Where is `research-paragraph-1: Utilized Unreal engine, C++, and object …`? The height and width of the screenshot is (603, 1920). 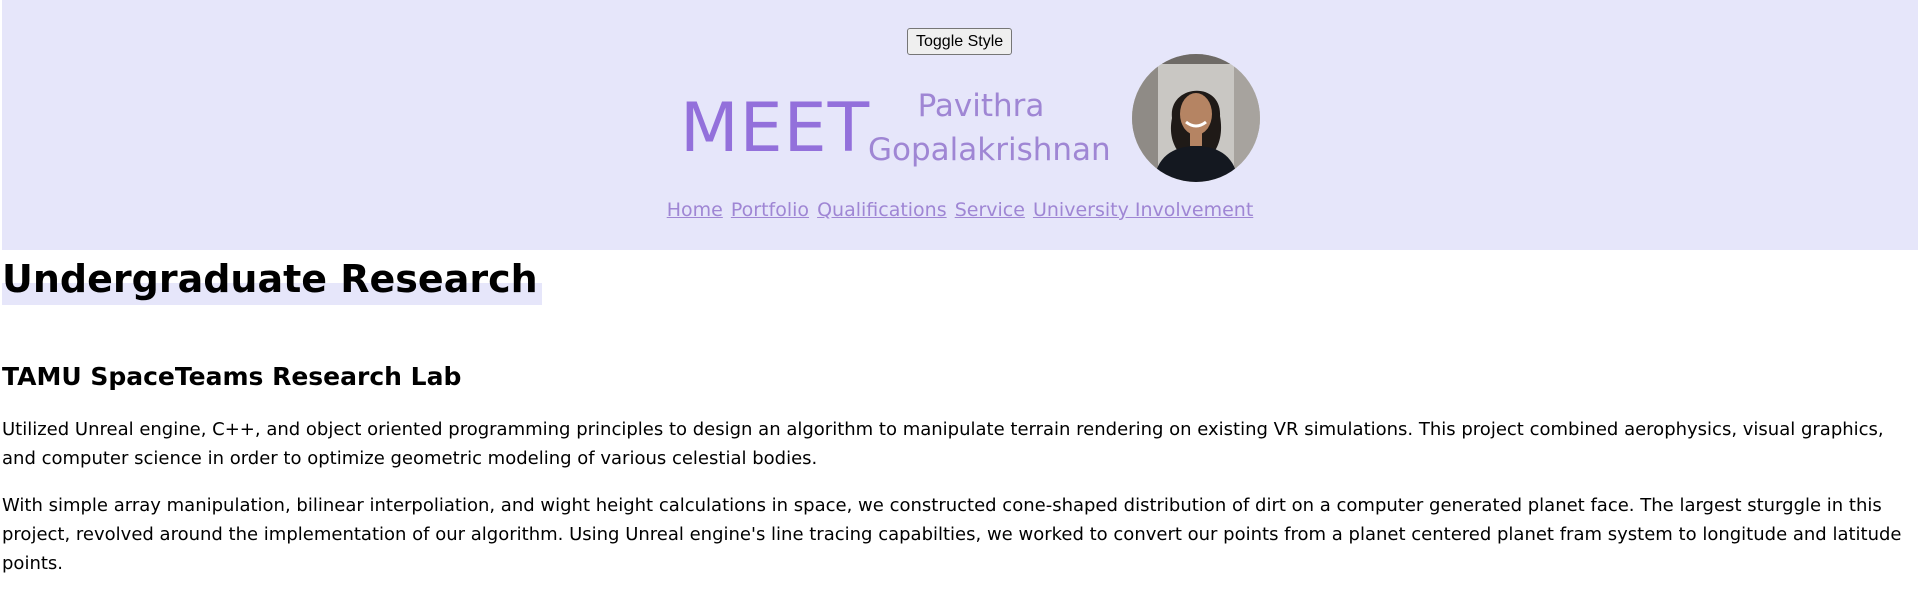 research-paragraph-1: Utilized Unreal engine, C++, and object … is located at coordinates (943, 444).